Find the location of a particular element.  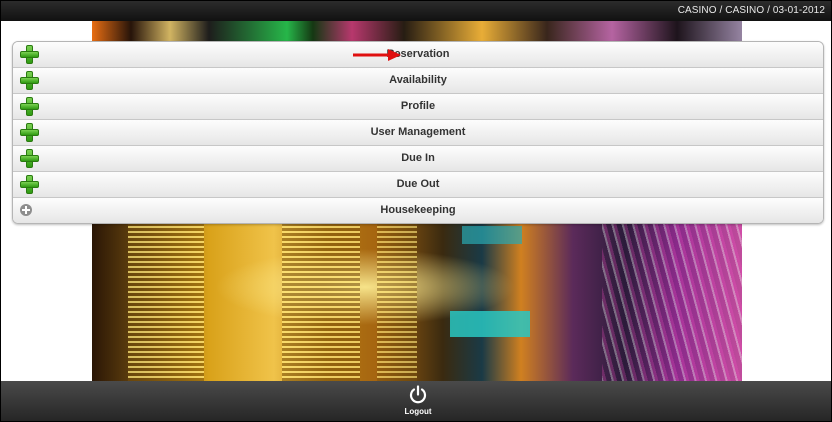

menu-item-label: Housekeeping is located at coordinates (418, 210).